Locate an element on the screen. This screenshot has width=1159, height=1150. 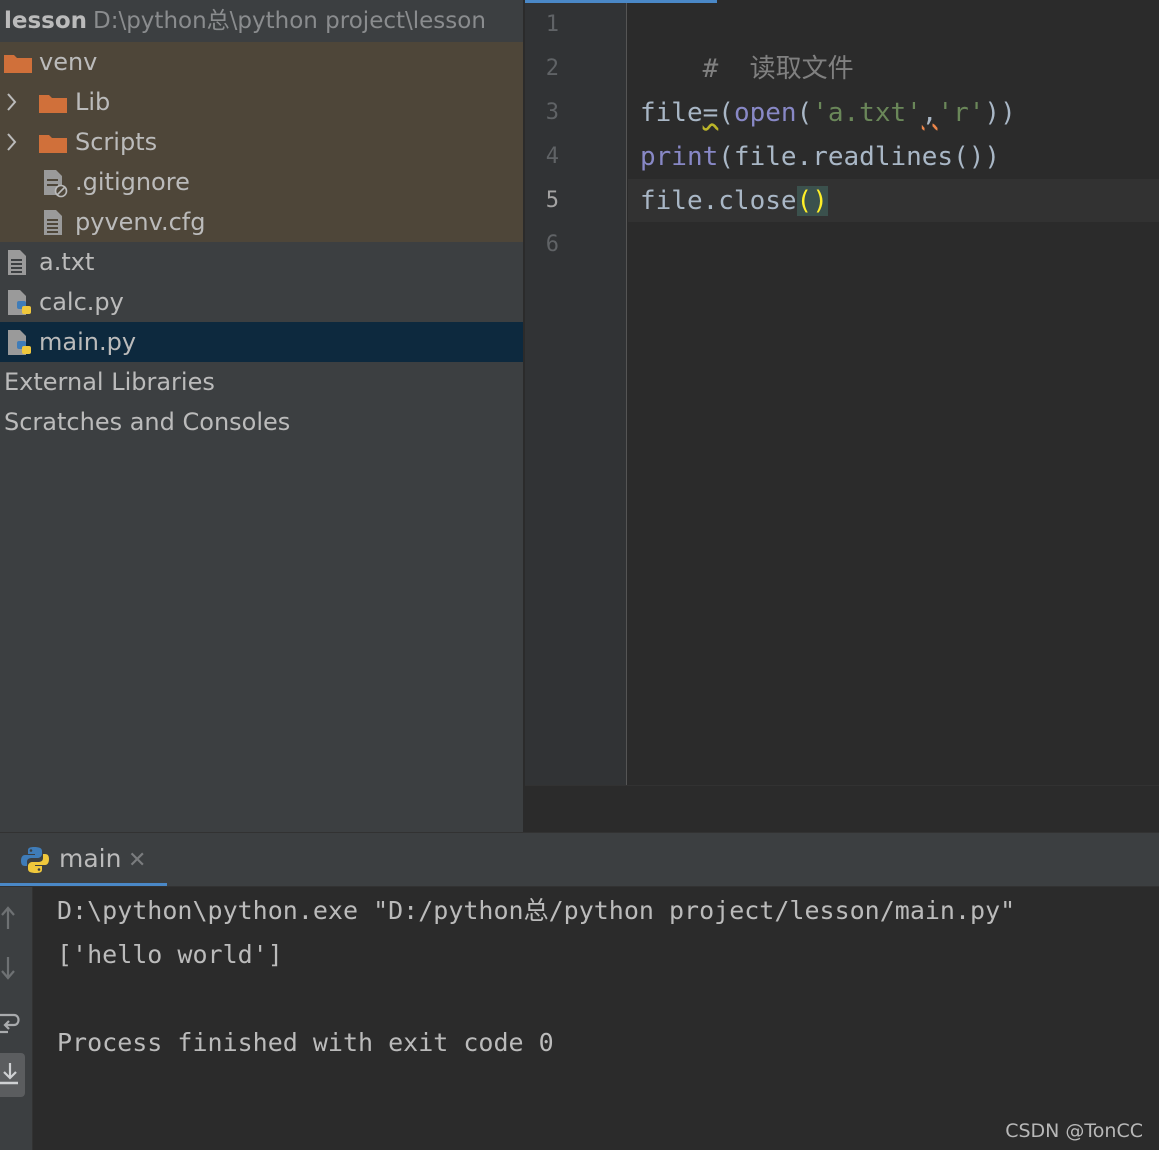
console-line: ['hello world'] is located at coordinates (170, 954).